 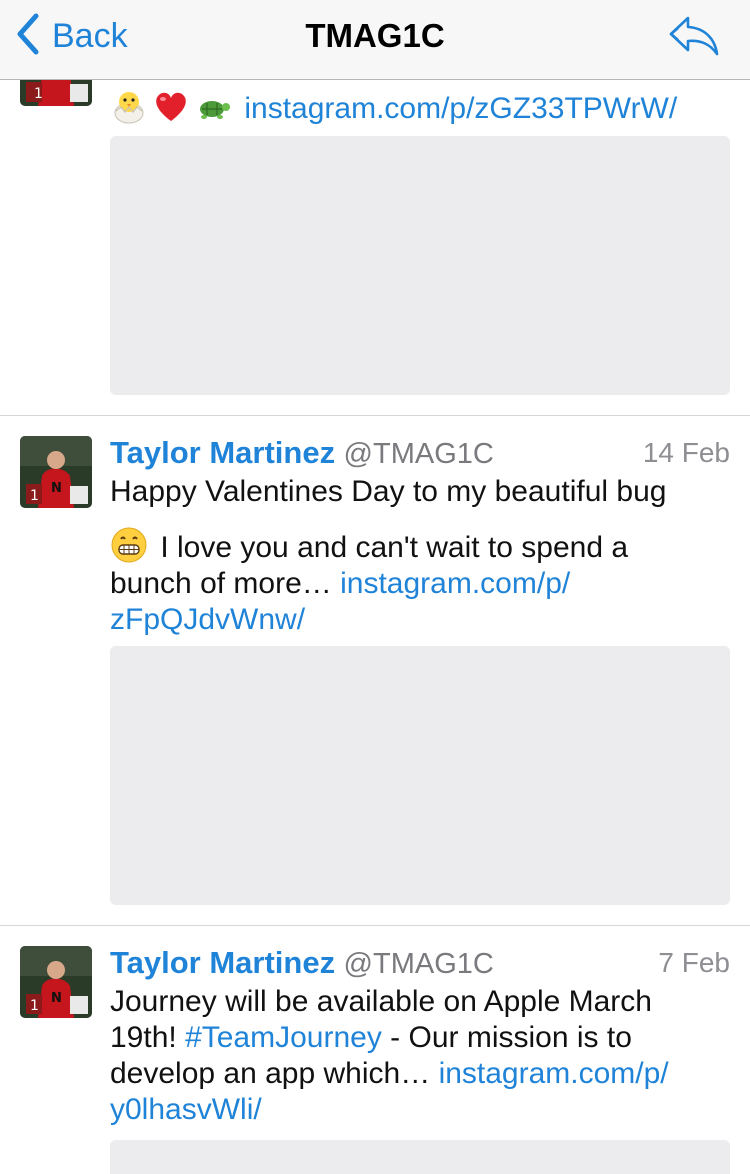 I want to click on tweet-header: Taylor Martinez @TMAG1C 14 Feb, so click(x=420, y=455).